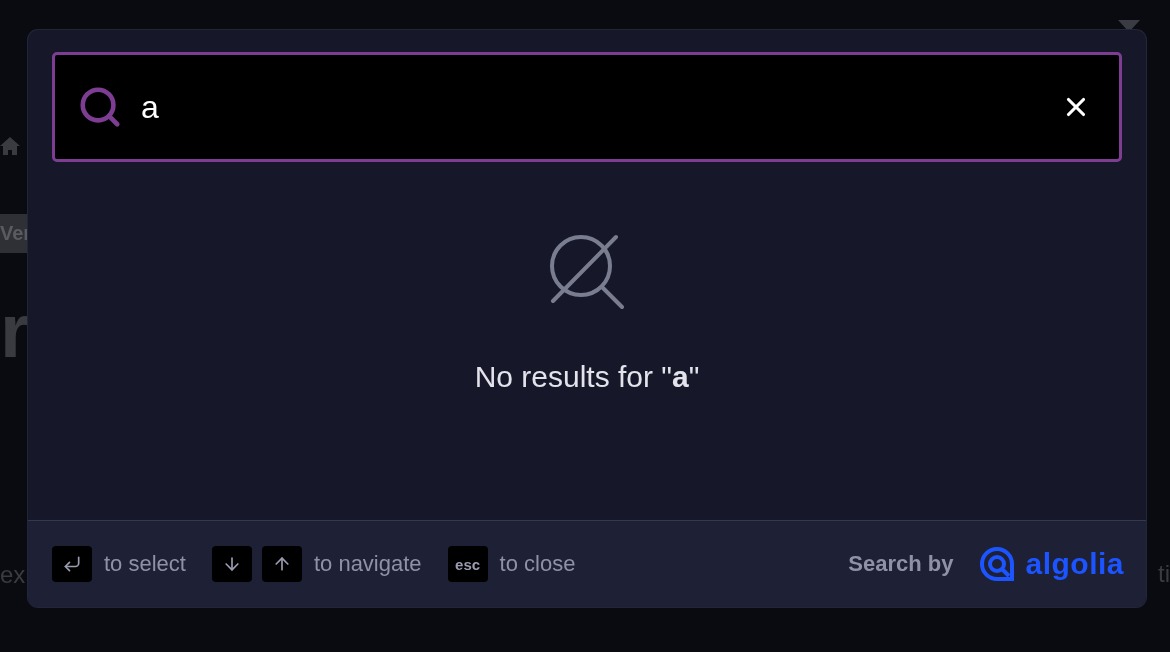 The image size is (1170, 652). Describe the element at coordinates (467, 564) in the screenshot. I see `key-cap: esc` at that location.